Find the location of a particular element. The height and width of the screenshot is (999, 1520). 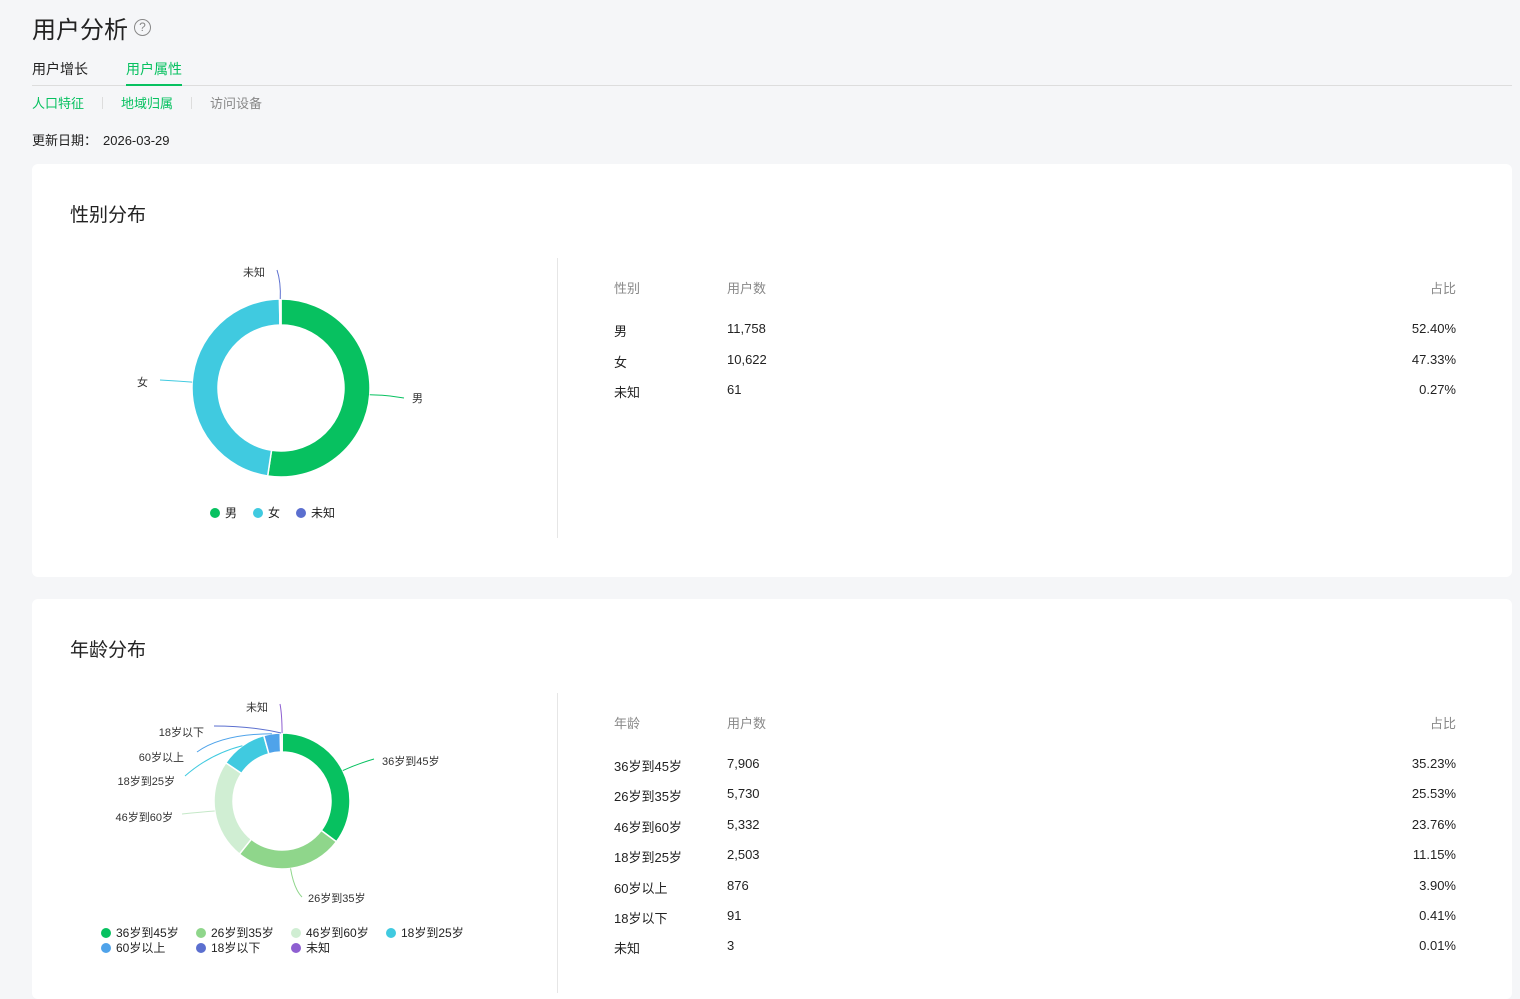

legend-item: 26岁到35岁 is located at coordinates (235, 932).